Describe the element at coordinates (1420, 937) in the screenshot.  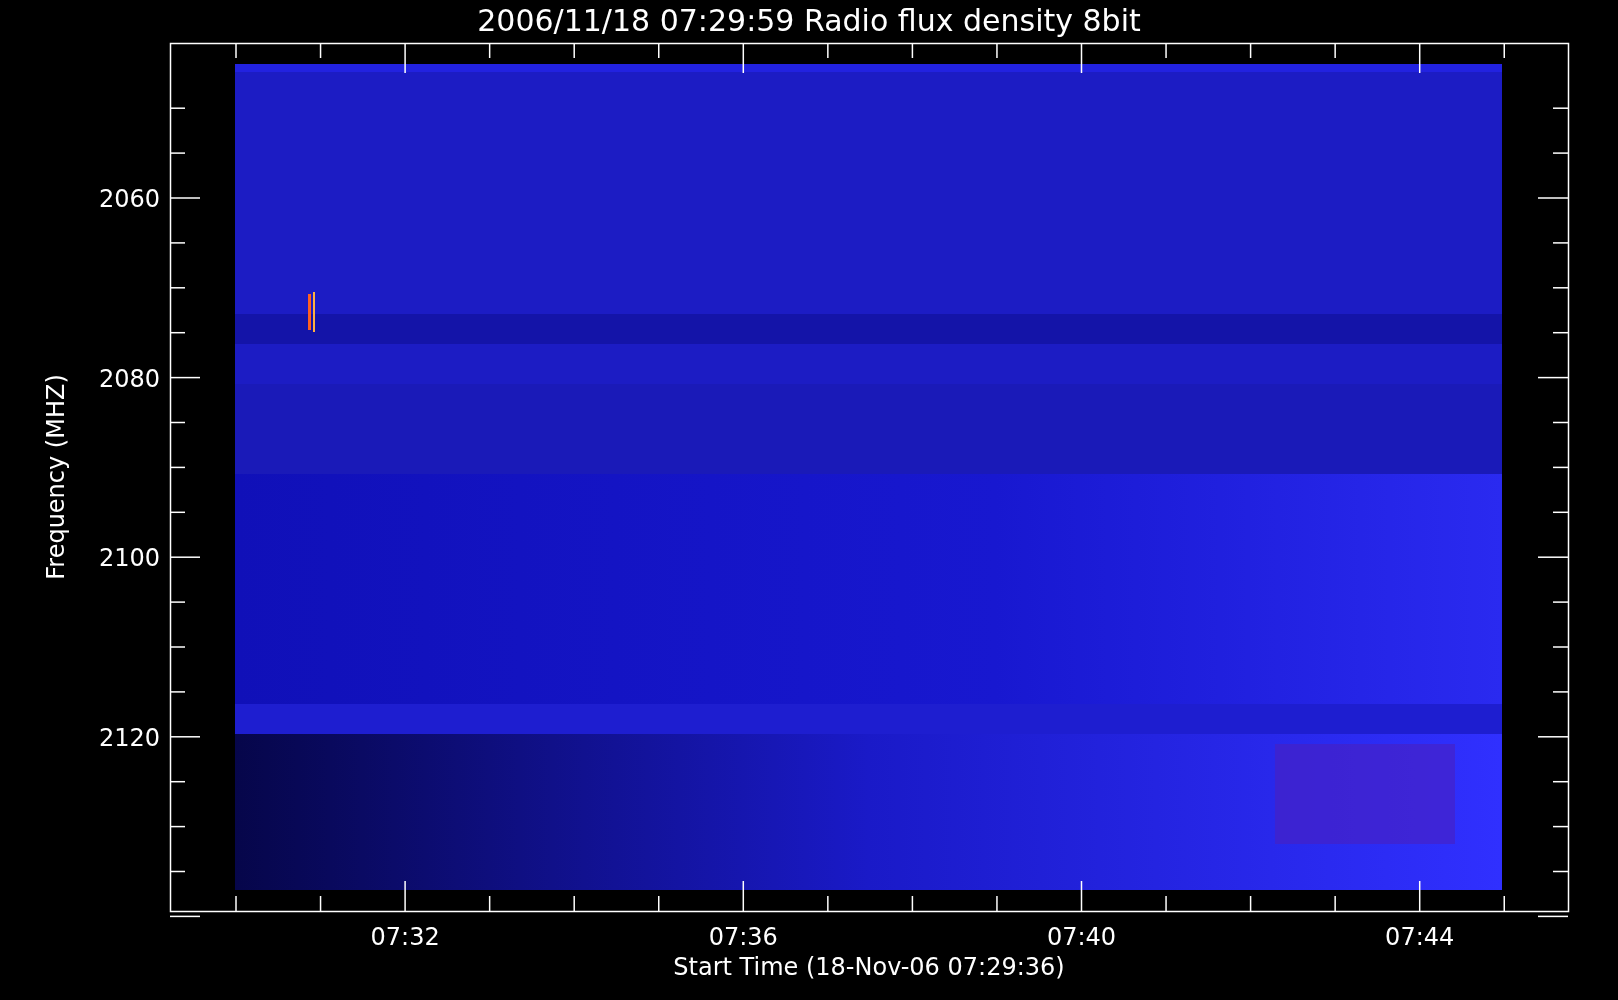
I see `x-tick-label: 07:44` at that location.